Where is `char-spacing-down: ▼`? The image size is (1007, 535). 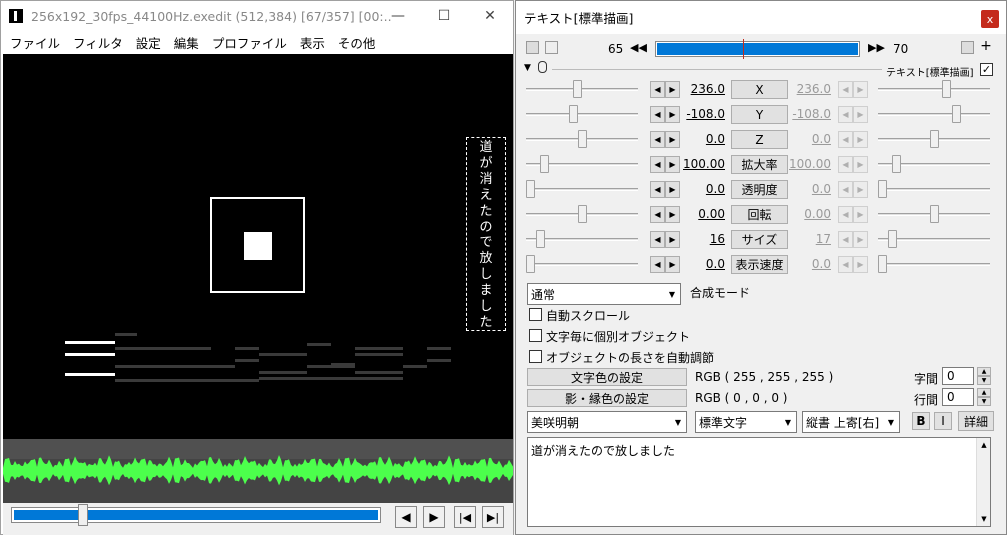 char-spacing-down: ▼ is located at coordinates (984, 380).